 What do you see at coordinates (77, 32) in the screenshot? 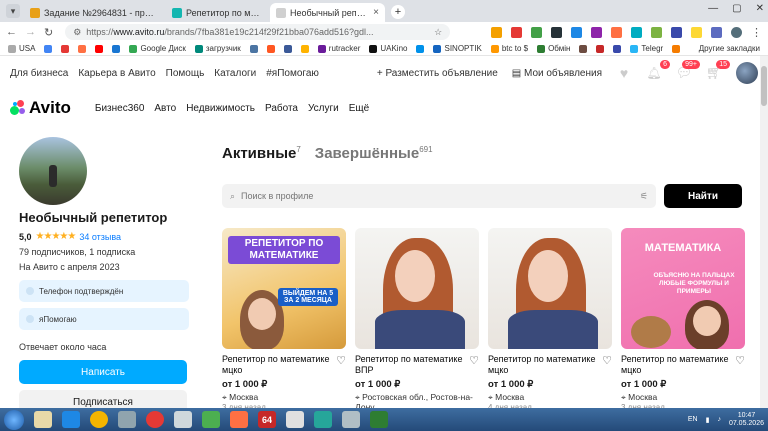
I see `site-info-icon: ⚙` at bounding box center [77, 32].